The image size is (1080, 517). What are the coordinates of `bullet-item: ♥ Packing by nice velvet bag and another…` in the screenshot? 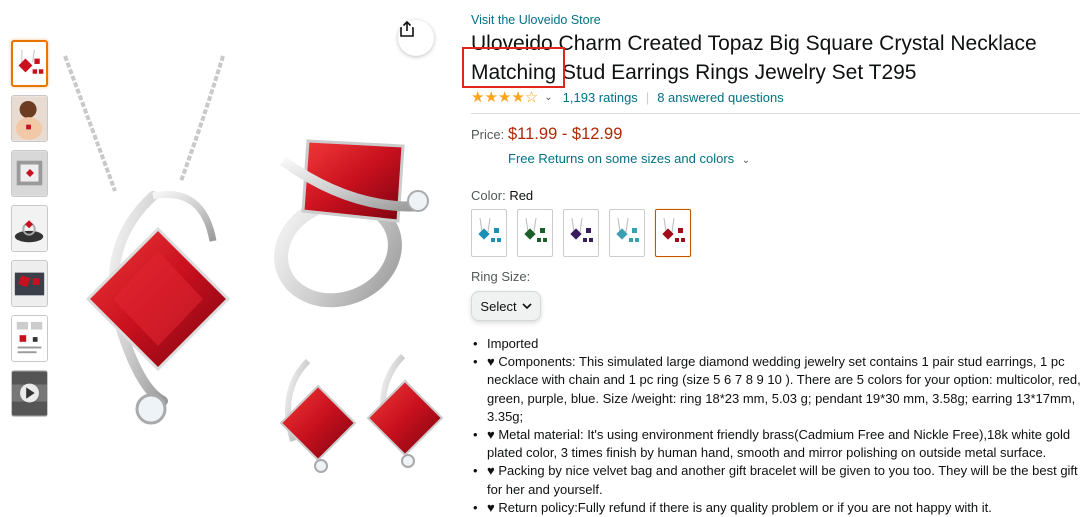 It's located at (775, 480).